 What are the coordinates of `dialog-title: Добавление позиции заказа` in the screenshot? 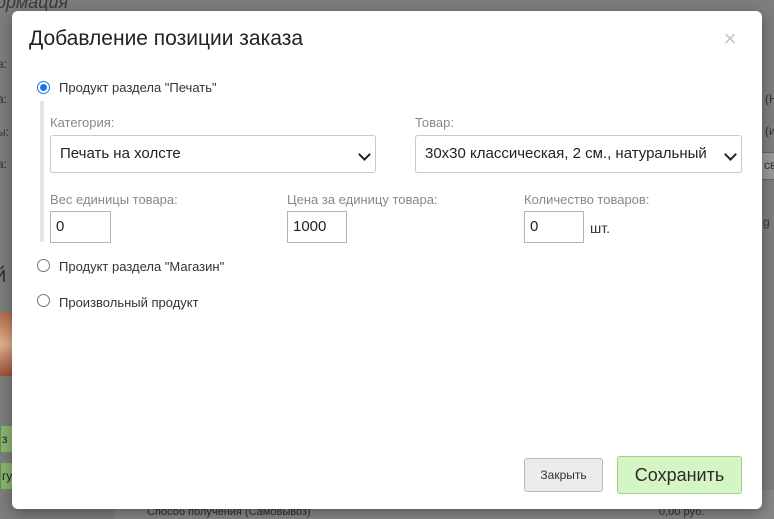 It's located at (166, 38).